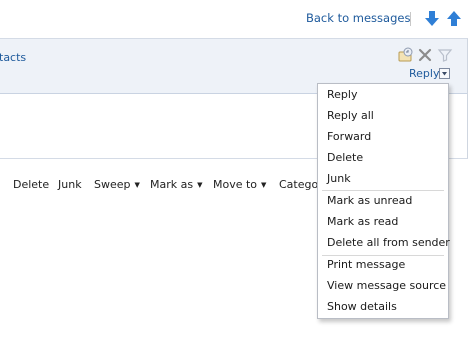 This screenshot has height=359, width=474. Describe the element at coordinates (31, 184) in the screenshot. I see `toolbar-delete-button: Delete` at that location.